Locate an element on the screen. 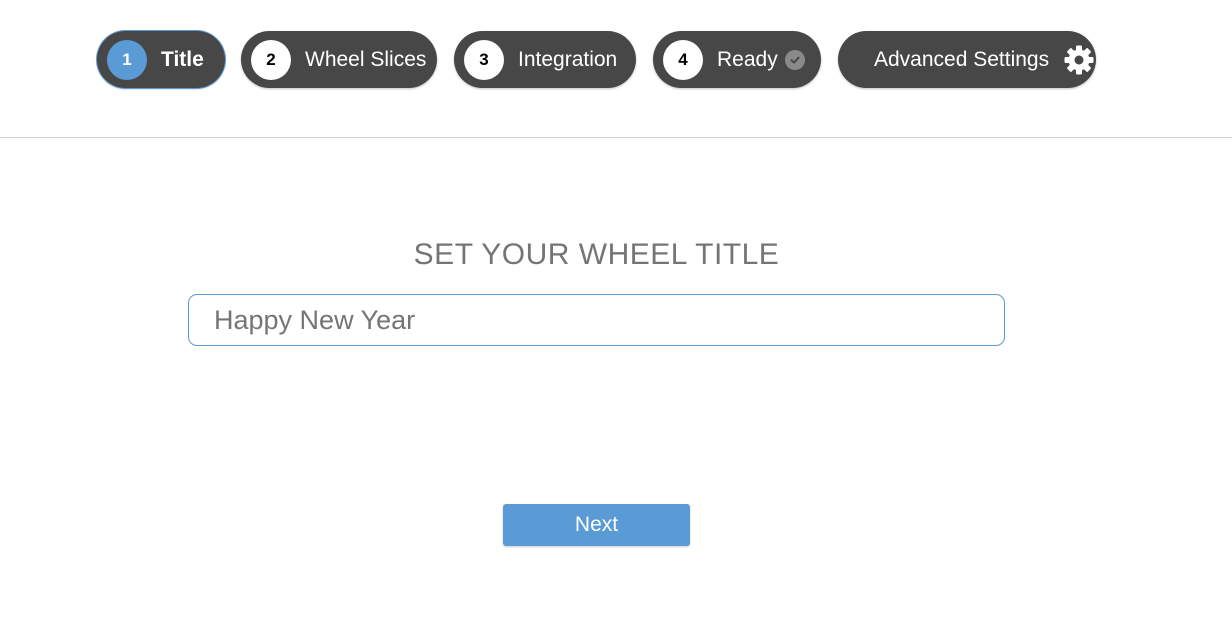  check-circle-icon is located at coordinates (794, 59).